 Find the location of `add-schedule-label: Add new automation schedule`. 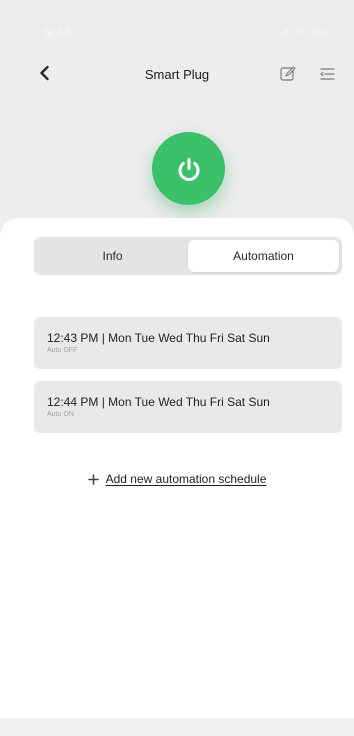

add-schedule-label: Add new automation schedule is located at coordinates (186, 479).